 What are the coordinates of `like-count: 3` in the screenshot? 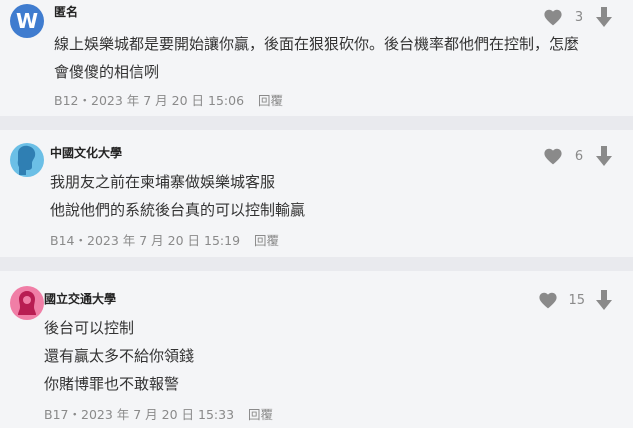 It's located at (579, 17).